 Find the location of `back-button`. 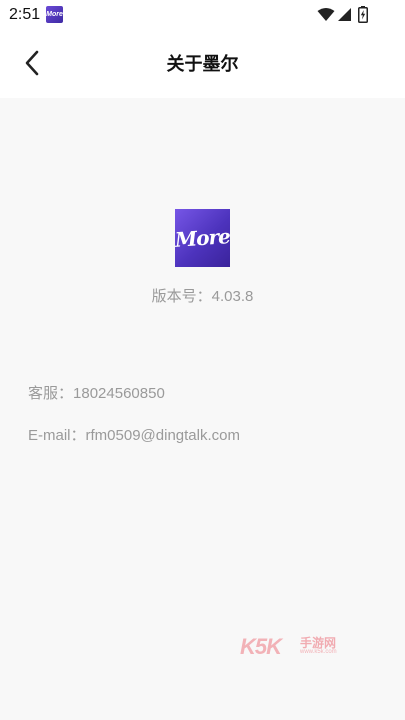

back-button is located at coordinates (32, 63).